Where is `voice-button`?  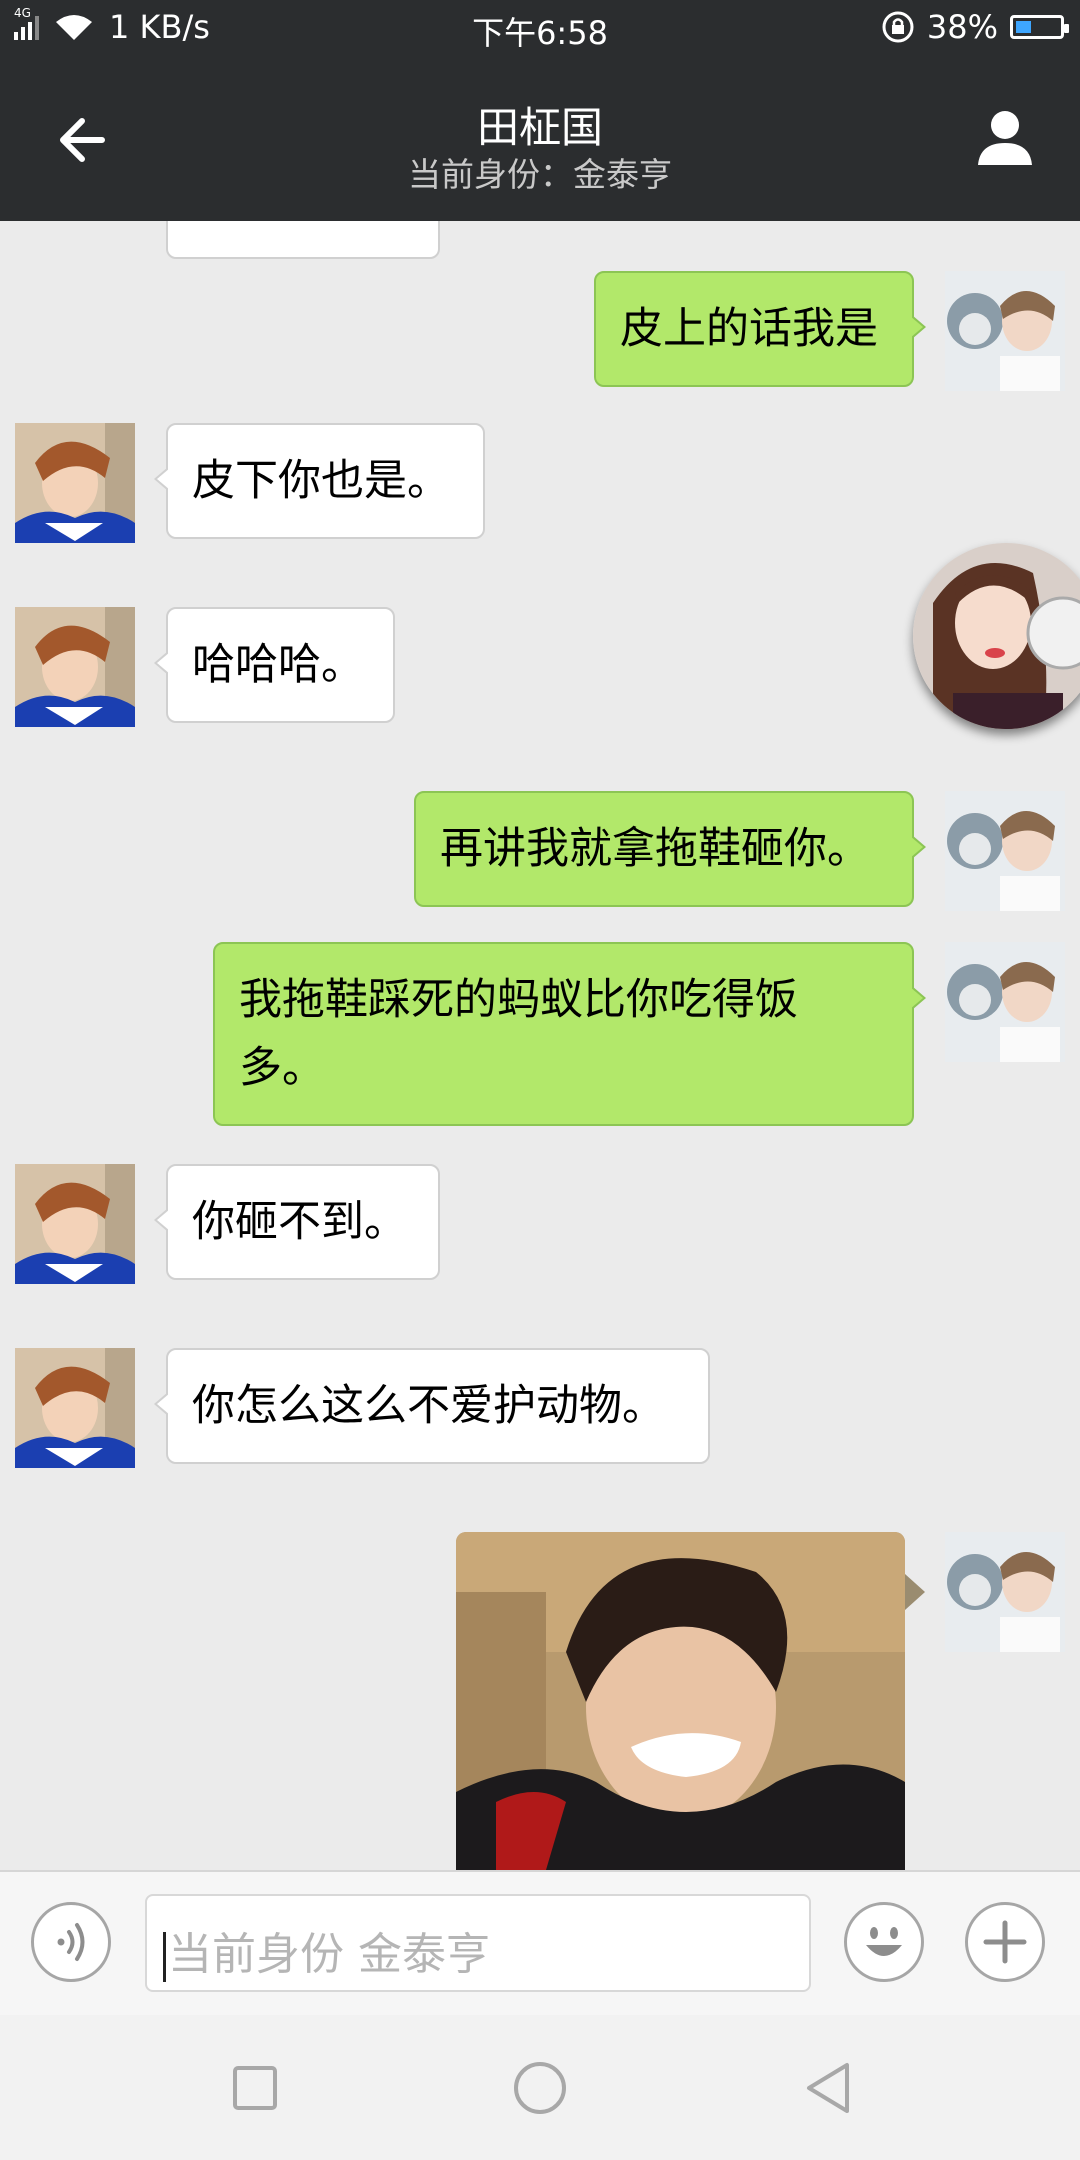 voice-button is located at coordinates (71, 1942).